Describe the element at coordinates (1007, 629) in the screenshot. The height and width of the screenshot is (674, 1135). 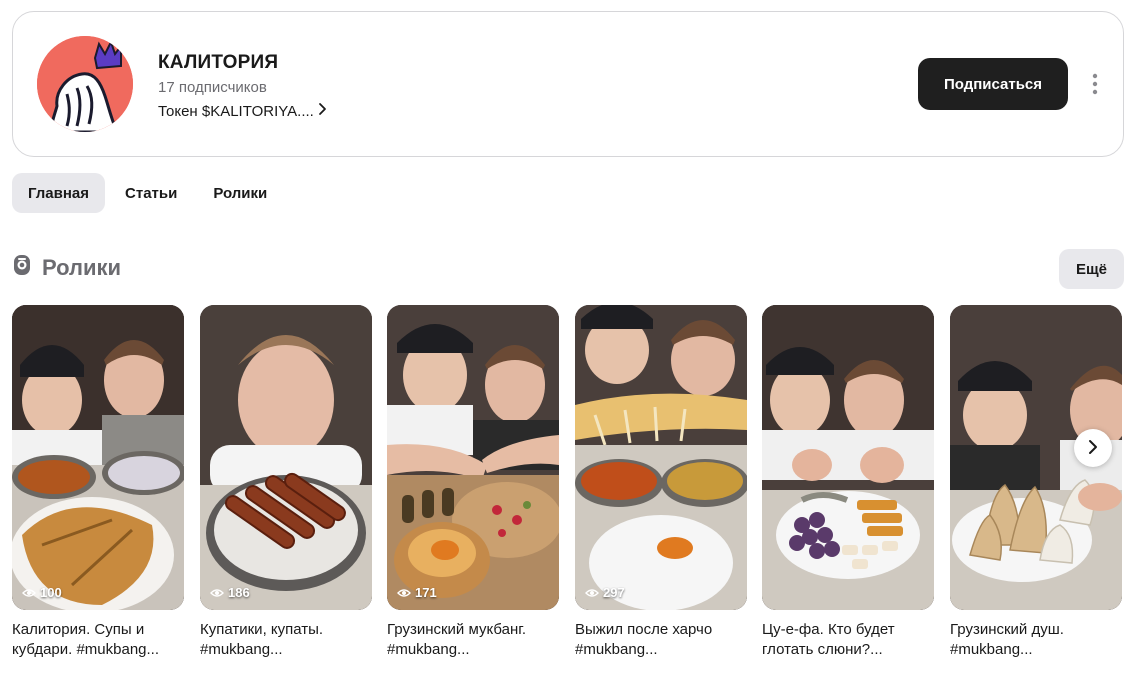
I see `video-title-line: Грузинский душ.` at that location.